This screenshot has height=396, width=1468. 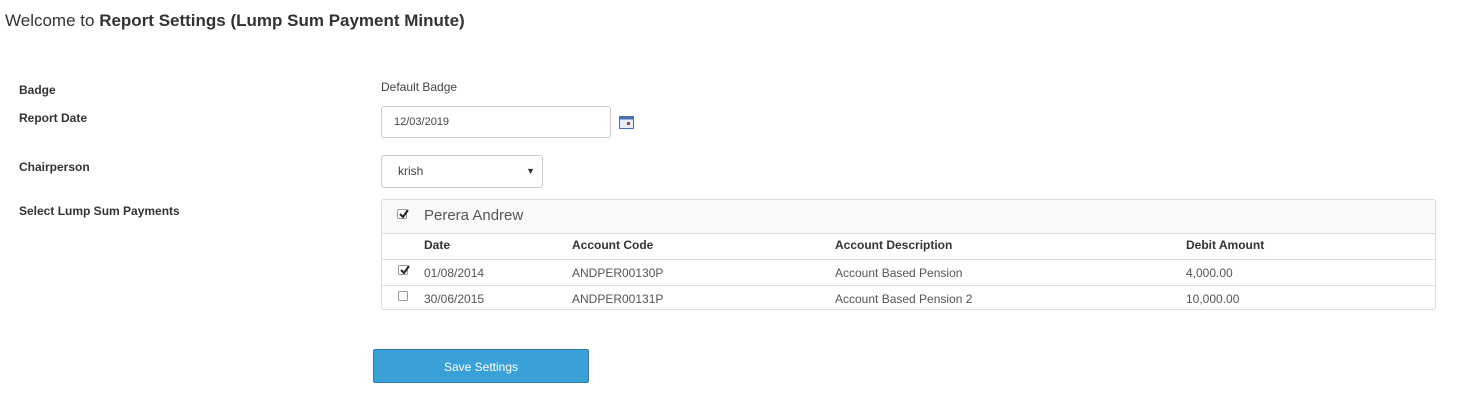 I want to click on col-account-description: Account Description, so click(x=894, y=245).